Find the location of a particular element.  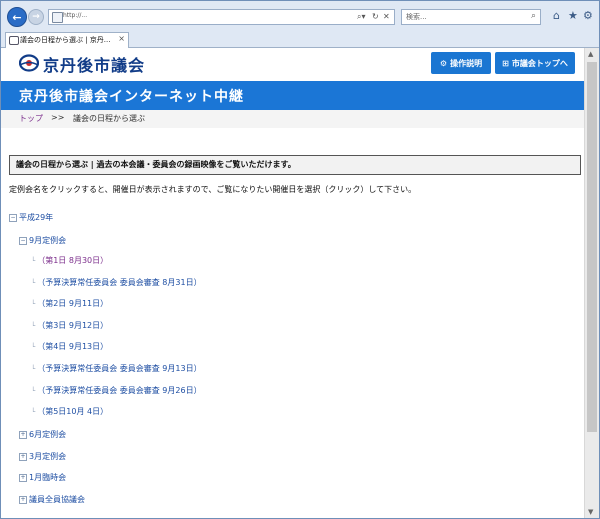

day-link: （予算決算常任委員会 委員会審査 9月13日） is located at coordinates (119, 368).